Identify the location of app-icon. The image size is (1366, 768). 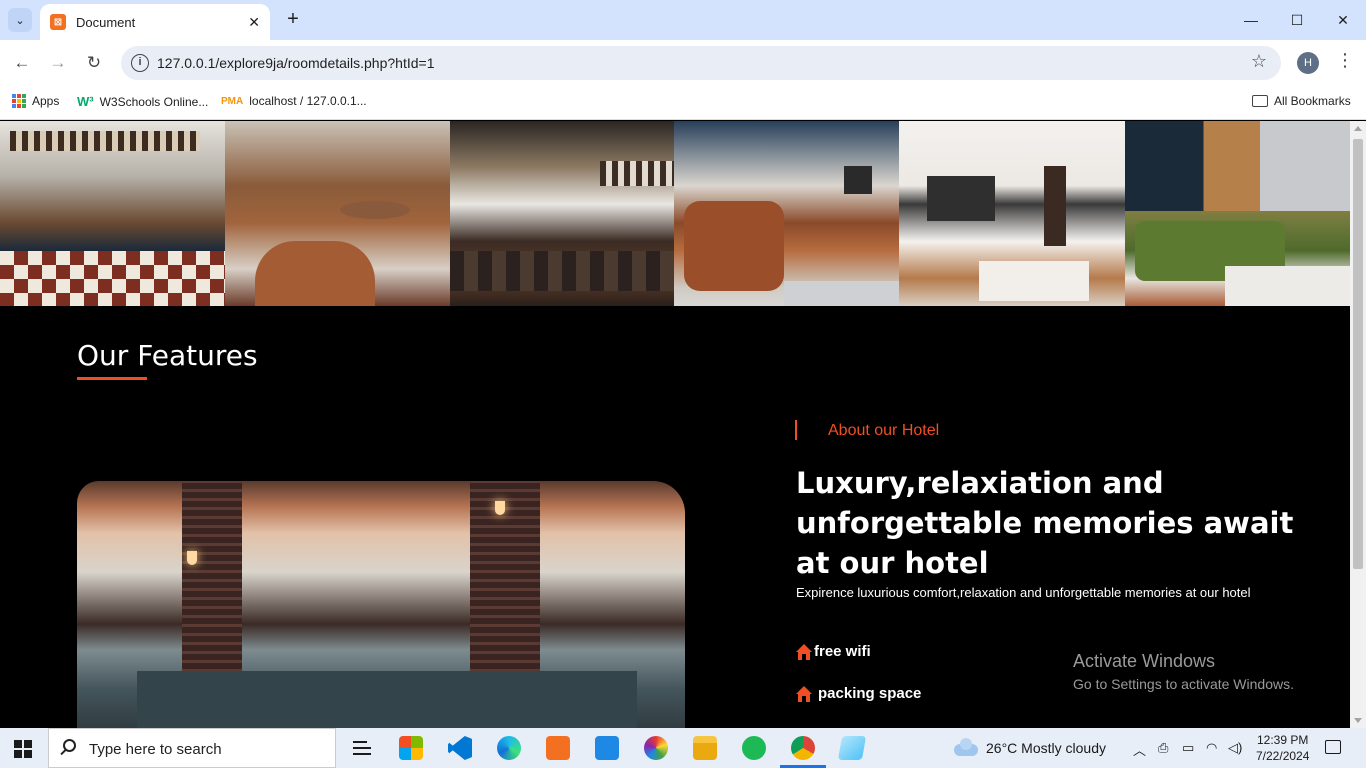
(852, 748).